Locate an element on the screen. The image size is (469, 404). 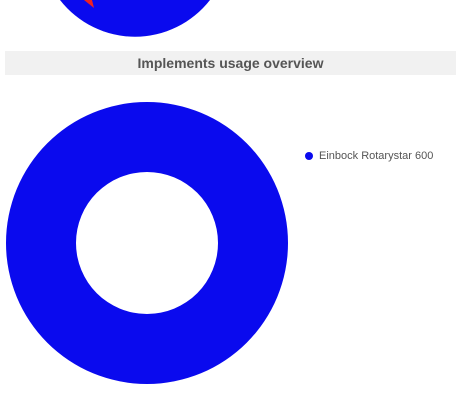
panel-title-text: Implements usage overview is located at coordinates (230, 63).